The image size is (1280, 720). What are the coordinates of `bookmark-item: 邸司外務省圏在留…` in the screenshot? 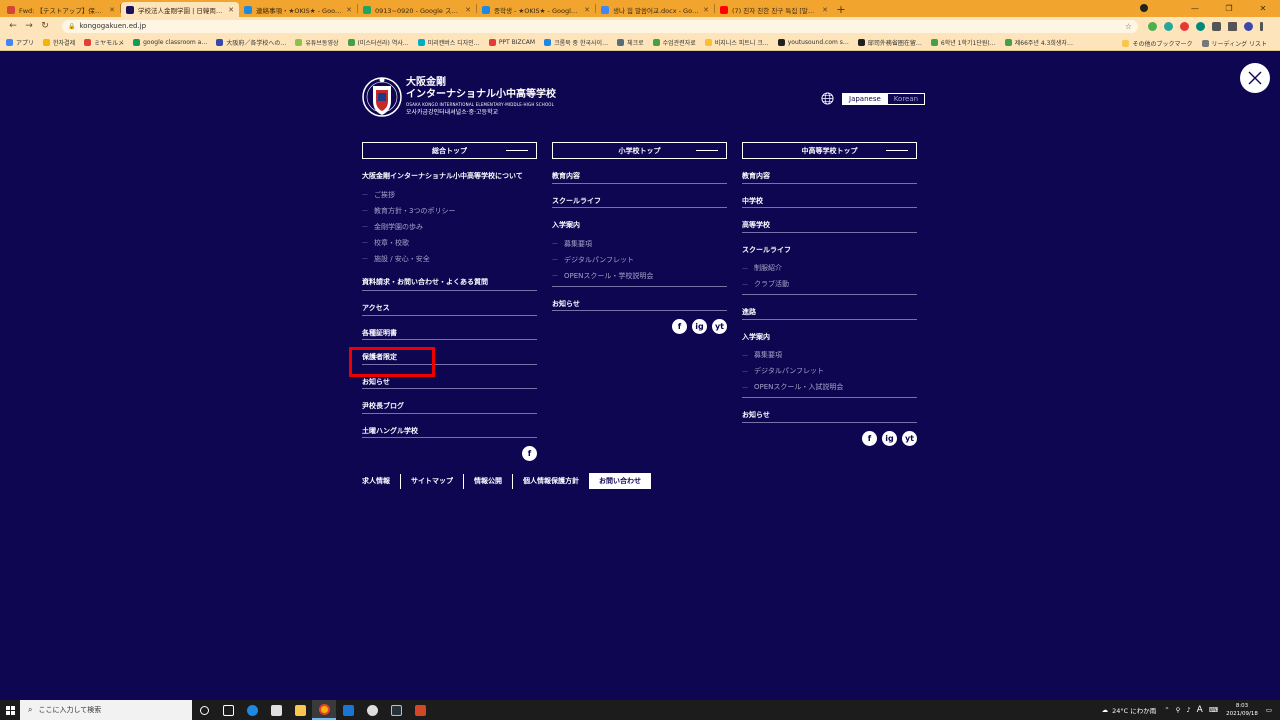 It's located at (889, 42).